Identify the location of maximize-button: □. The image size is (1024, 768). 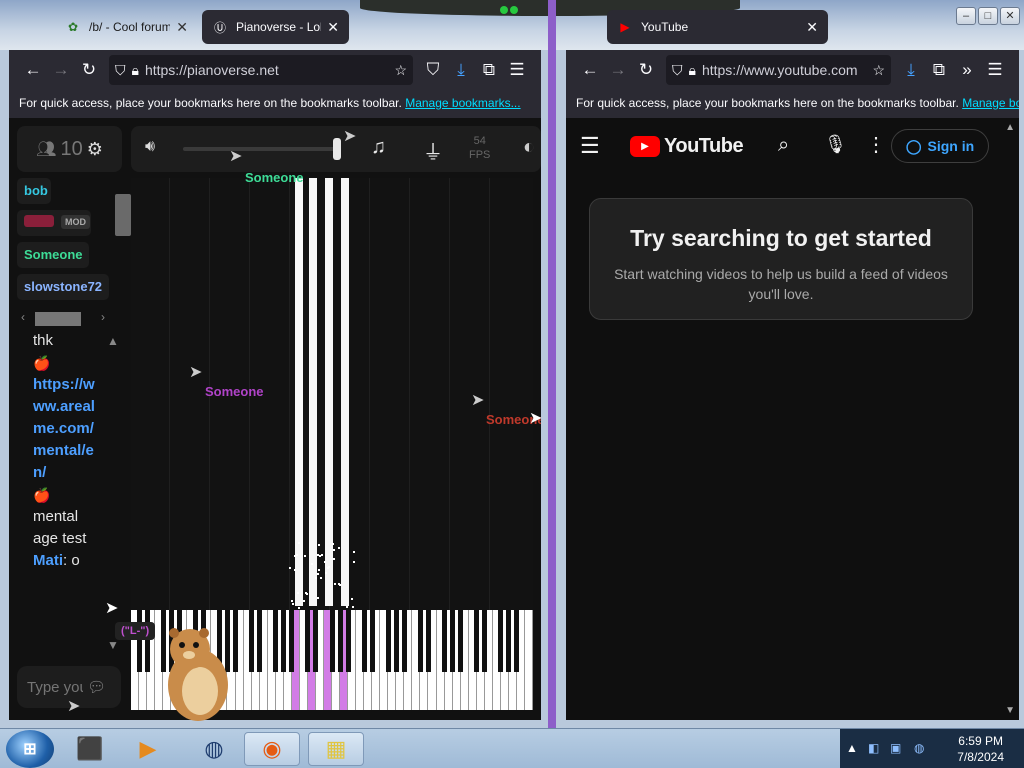
(988, 16).